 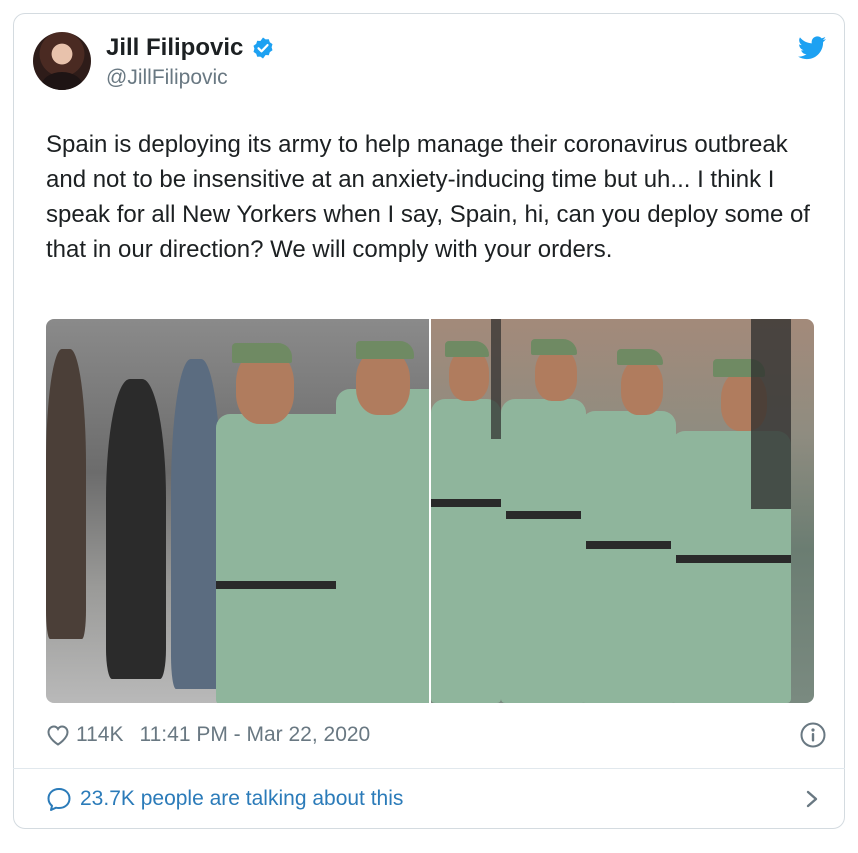 What do you see at coordinates (255, 735) in the screenshot?
I see `tweet-timestamp: 11:41 PM - Mar 22, 2020` at bounding box center [255, 735].